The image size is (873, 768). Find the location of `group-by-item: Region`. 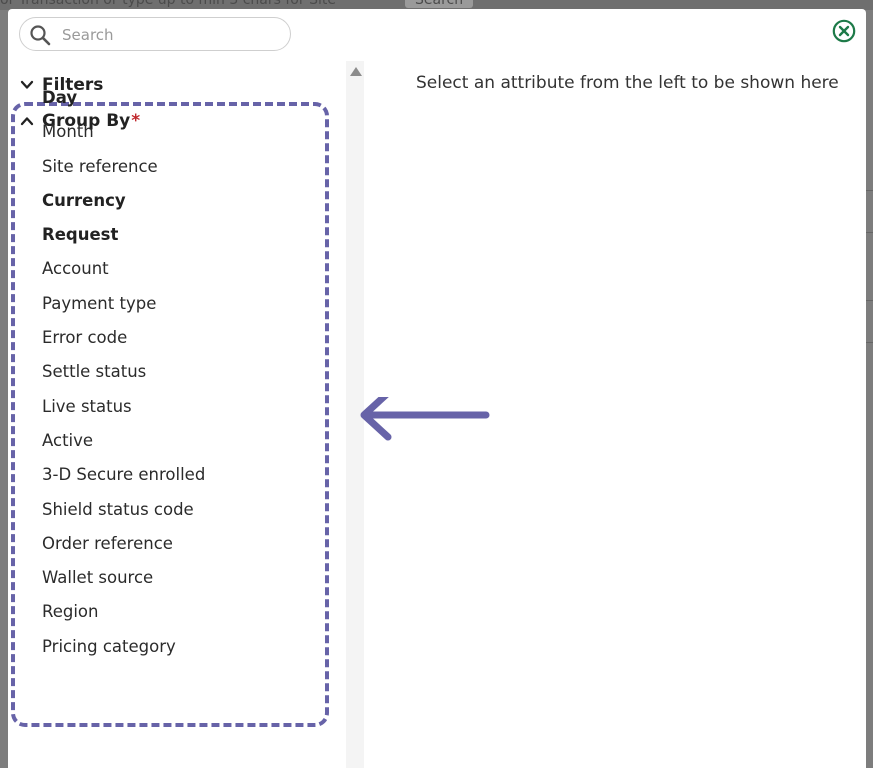

group-by-item: Region is located at coordinates (123, 618).